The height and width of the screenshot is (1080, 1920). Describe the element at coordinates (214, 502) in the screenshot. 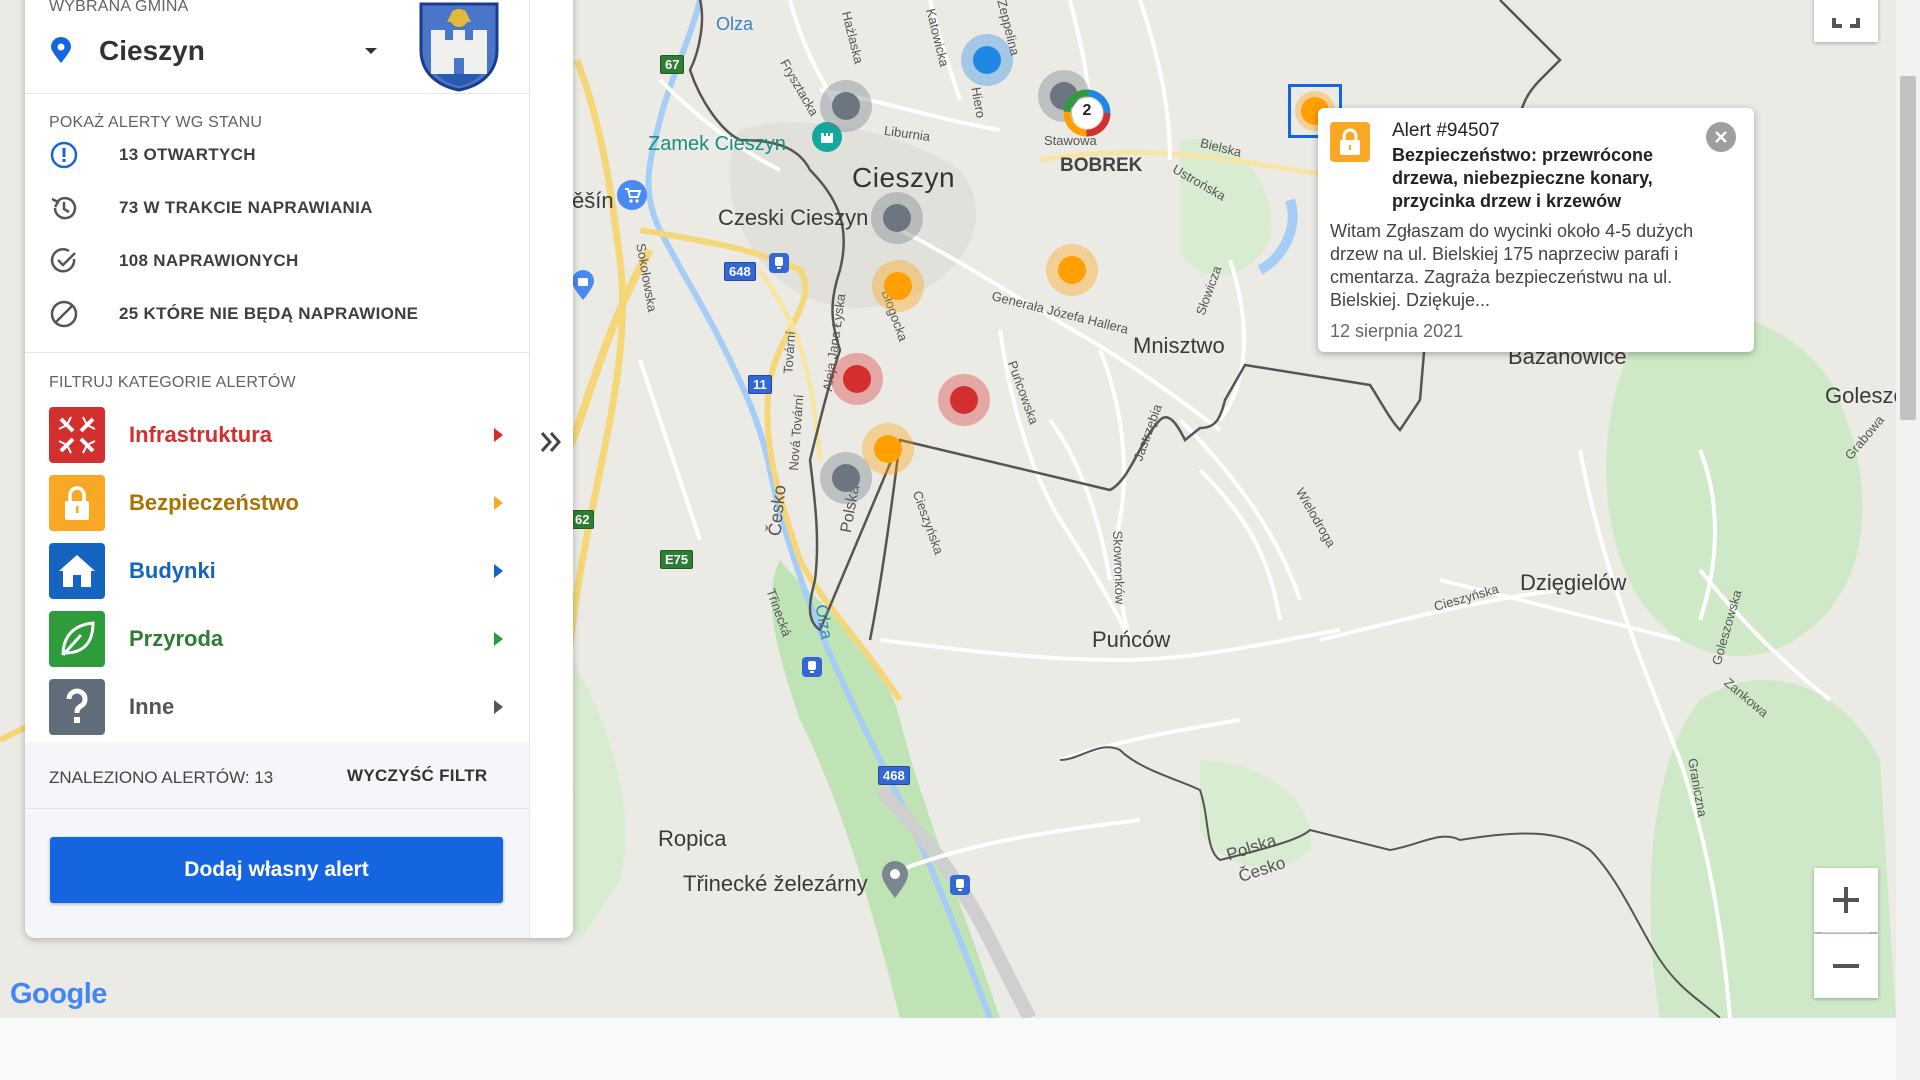

I see `category-label: Bezpieczeństwo` at that location.